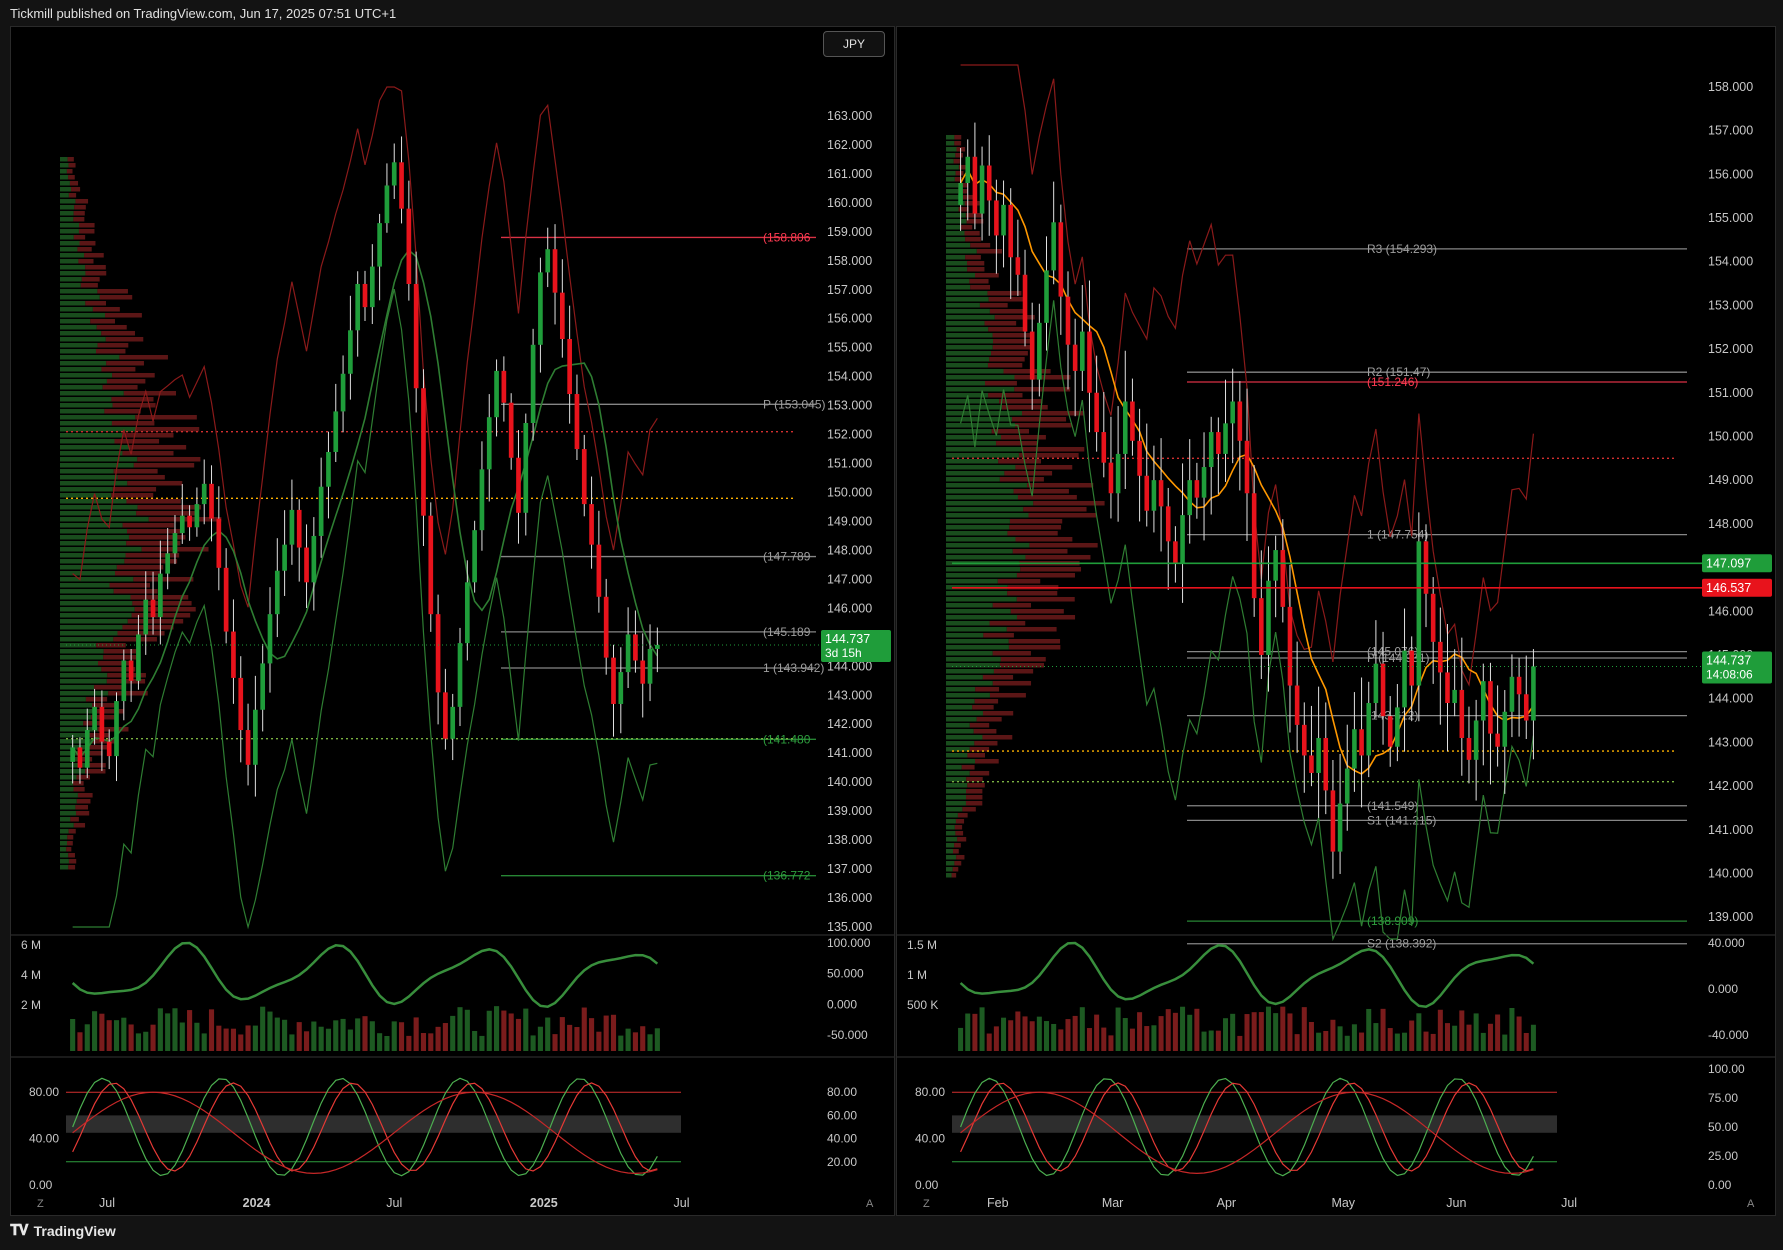 Image resolution: width=1783 pixels, height=1250 pixels. What do you see at coordinates (1730, 131) in the screenshot?
I see `price-axis-label: 157.000` at bounding box center [1730, 131].